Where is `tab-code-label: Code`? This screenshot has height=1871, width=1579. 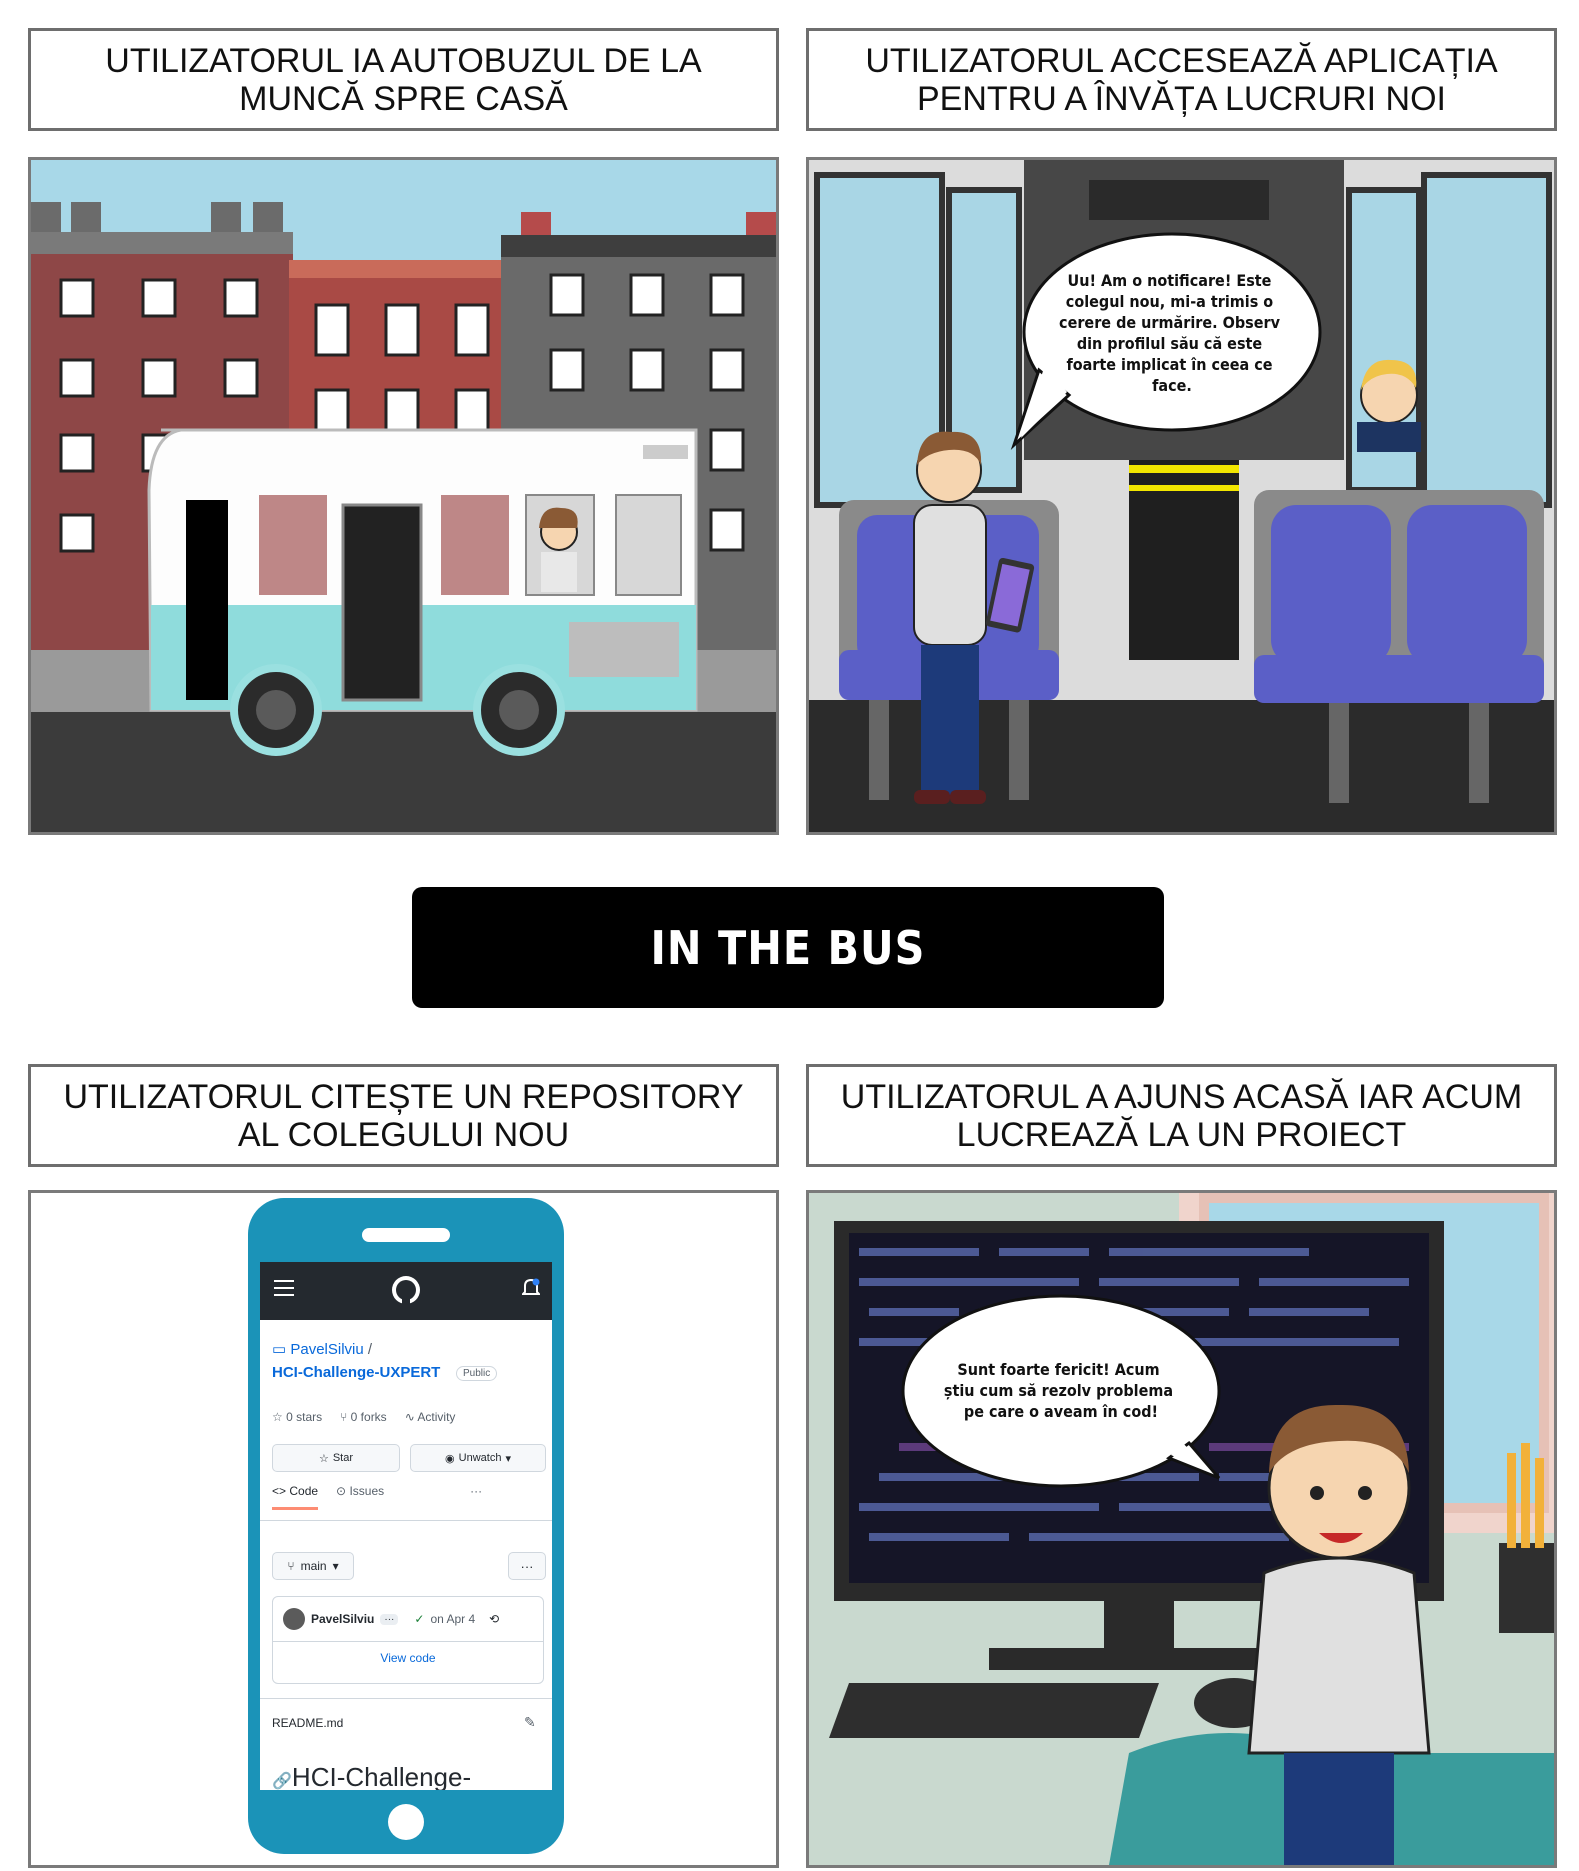
tab-code-label: Code is located at coordinates (304, 1491).